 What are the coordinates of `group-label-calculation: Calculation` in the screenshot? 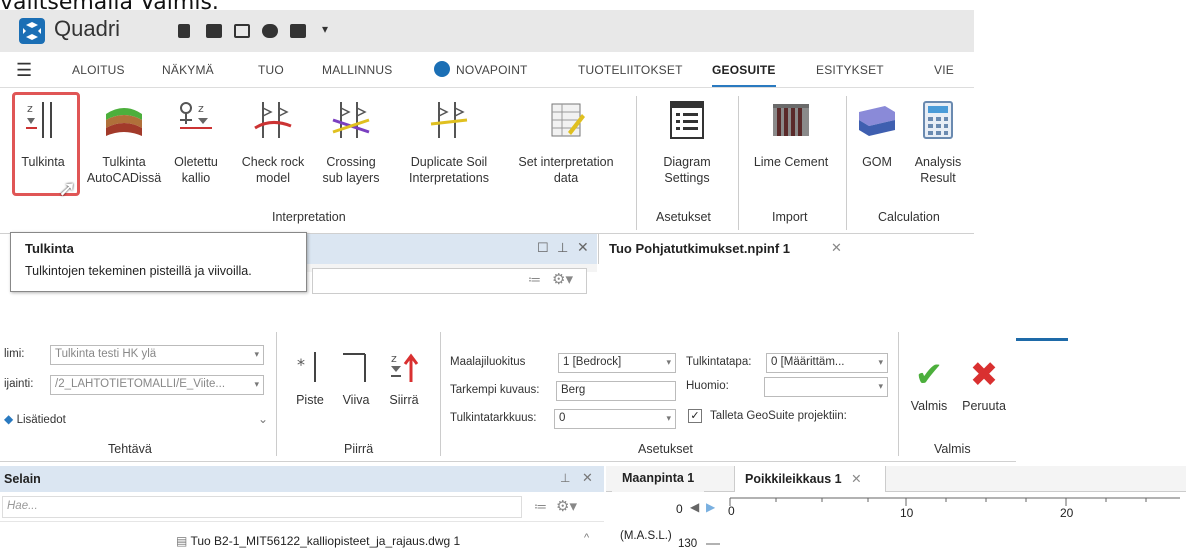 It's located at (909, 217).